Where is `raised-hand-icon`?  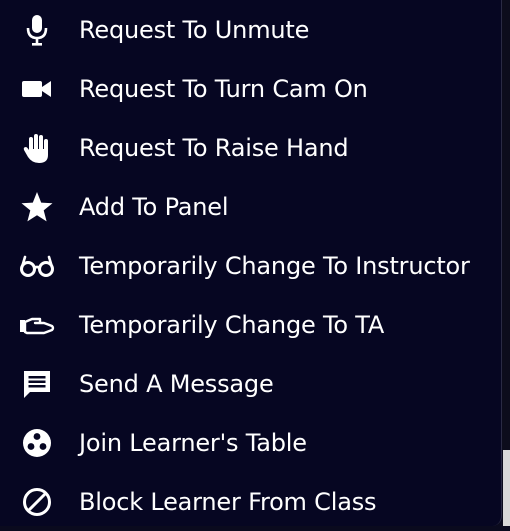
raised-hand-icon is located at coordinates (37, 148).